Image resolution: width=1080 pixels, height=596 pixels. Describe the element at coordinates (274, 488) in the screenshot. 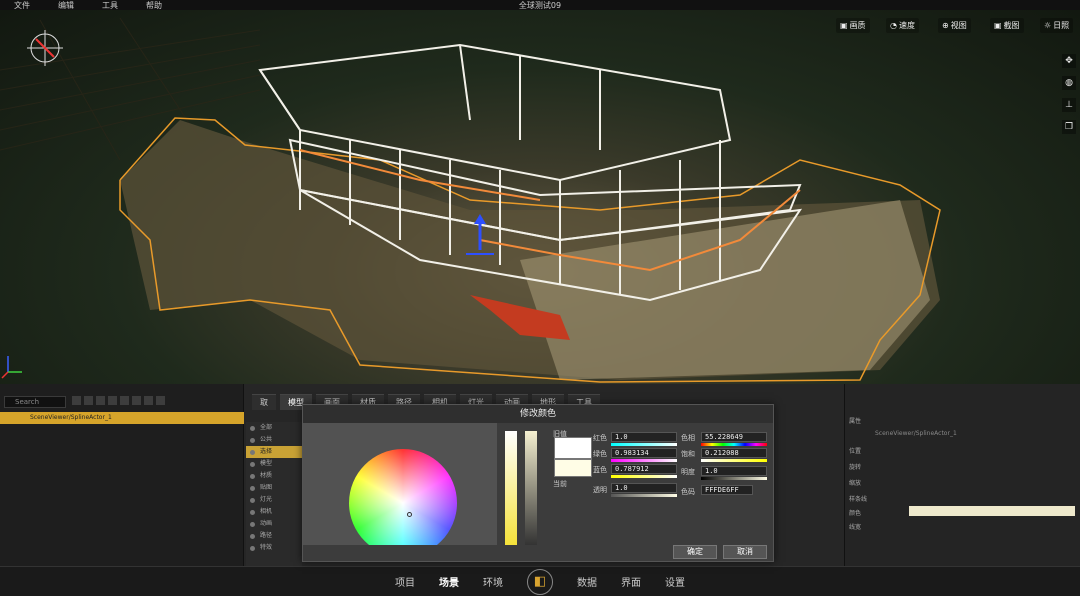

I see `list-item: 贴图` at that location.